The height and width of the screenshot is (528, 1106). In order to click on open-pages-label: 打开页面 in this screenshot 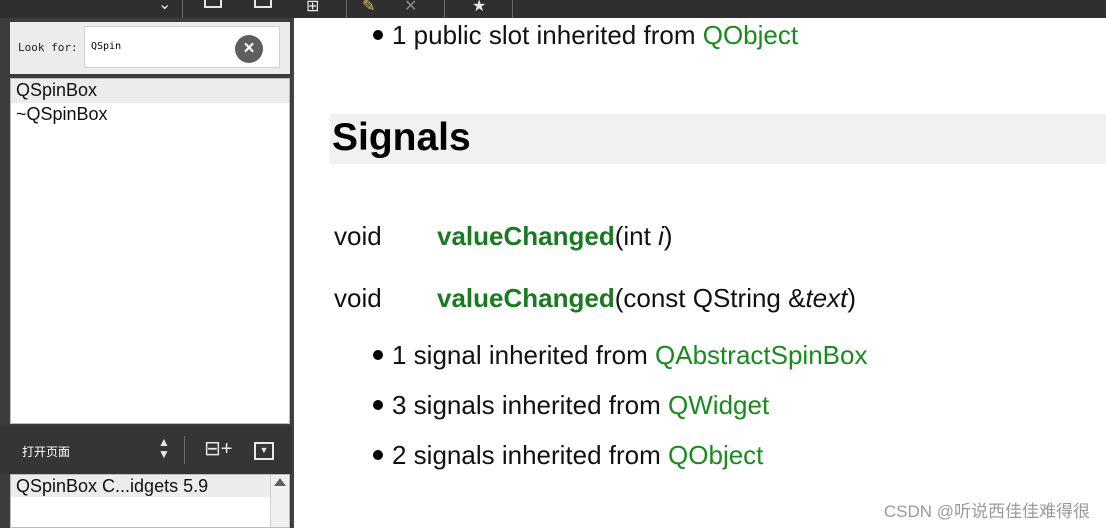, I will do `click(46, 452)`.